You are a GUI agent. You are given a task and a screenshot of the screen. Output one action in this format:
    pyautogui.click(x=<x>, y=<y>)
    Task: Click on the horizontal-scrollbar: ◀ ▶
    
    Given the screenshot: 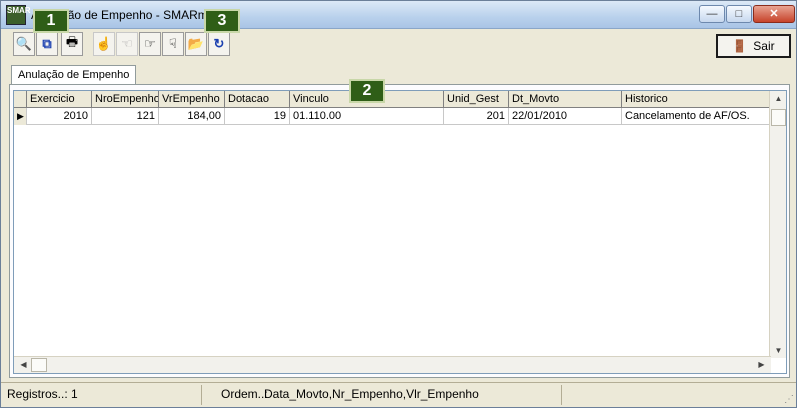 What is the action you would take?
    pyautogui.click(x=392, y=364)
    